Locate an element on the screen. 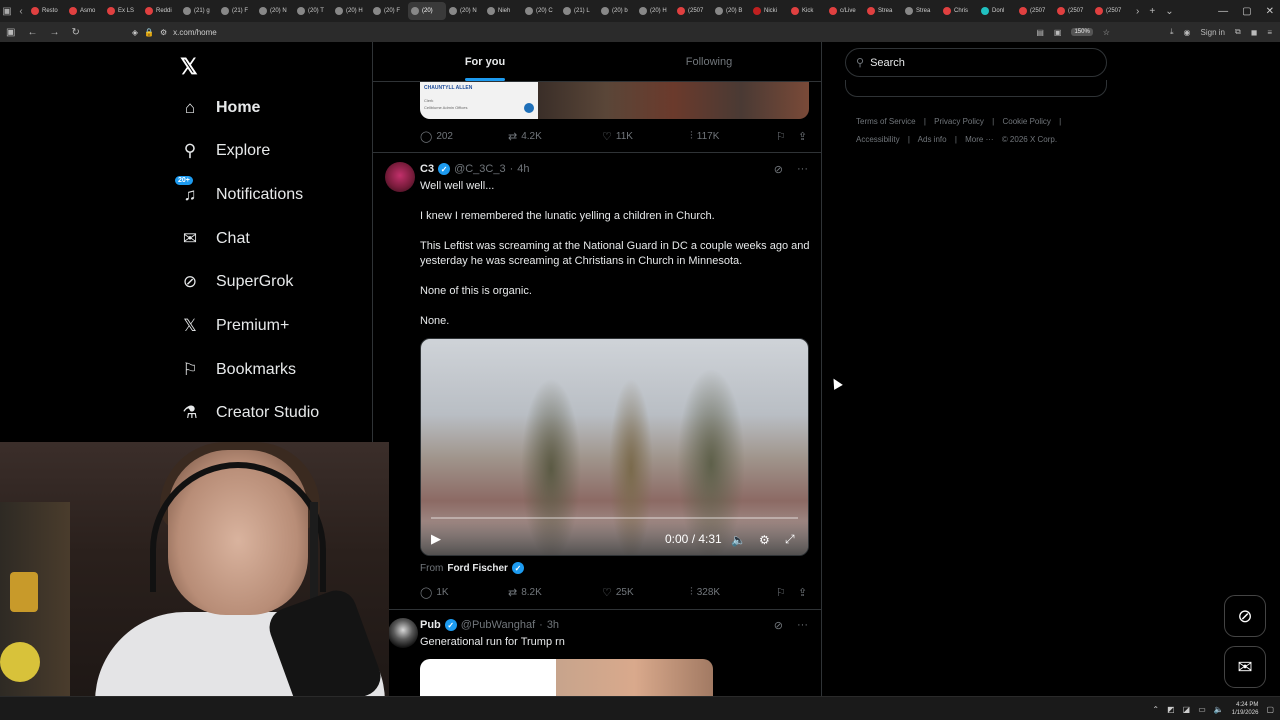  footer-link-privacy: Privacy Policy is located at coordinates (959, 121).